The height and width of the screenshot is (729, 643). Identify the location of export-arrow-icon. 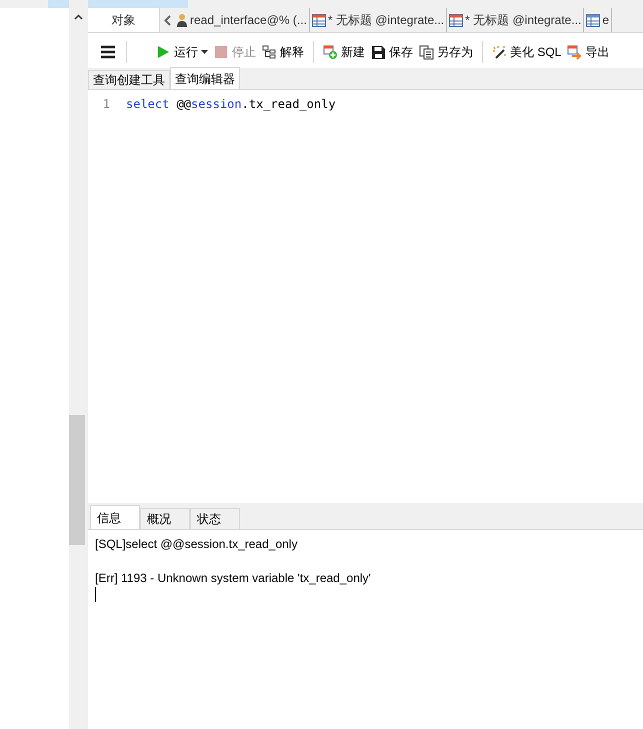
(574, 52).